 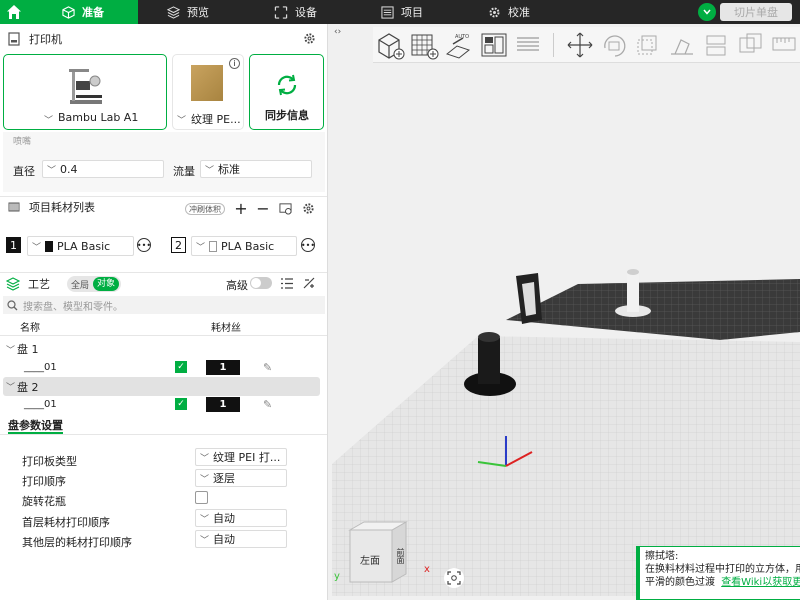 I want to click on wiki-link: 查看Wiki以获取更多, so click(x=760, y=582).